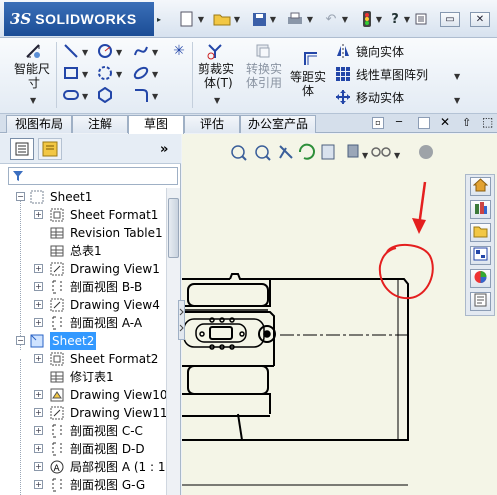  I want to click on pane-dock-icon: ⬚, so click(487, 122).